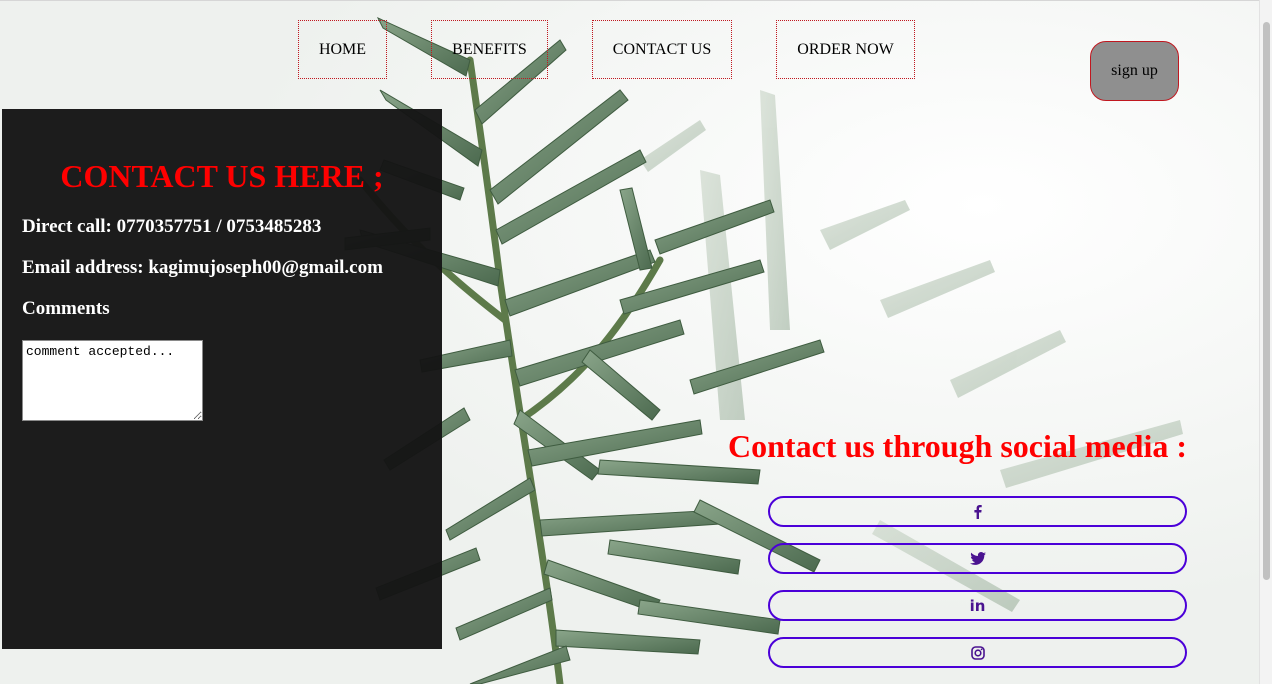 This screenshot has width=1272, height=684. I want to click on contact-title: CONTACT US HERE ;, so click(222, 176).